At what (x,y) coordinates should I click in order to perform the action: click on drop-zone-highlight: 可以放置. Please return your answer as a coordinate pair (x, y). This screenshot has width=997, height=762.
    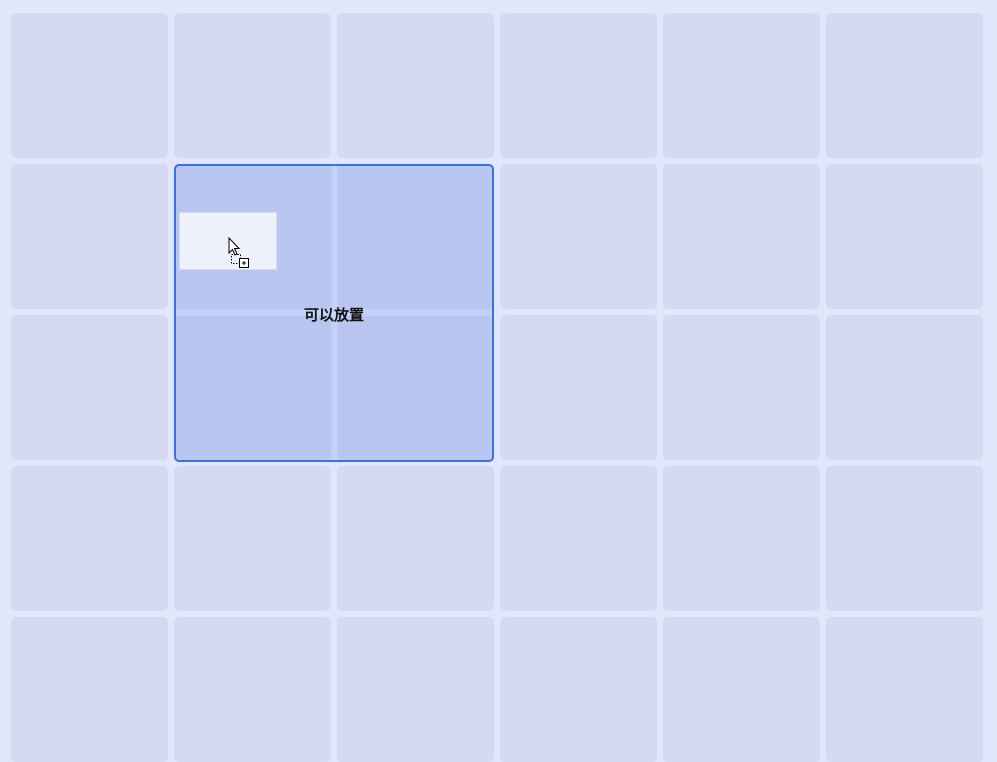
    Looking at the image, I should click on (334, 313).